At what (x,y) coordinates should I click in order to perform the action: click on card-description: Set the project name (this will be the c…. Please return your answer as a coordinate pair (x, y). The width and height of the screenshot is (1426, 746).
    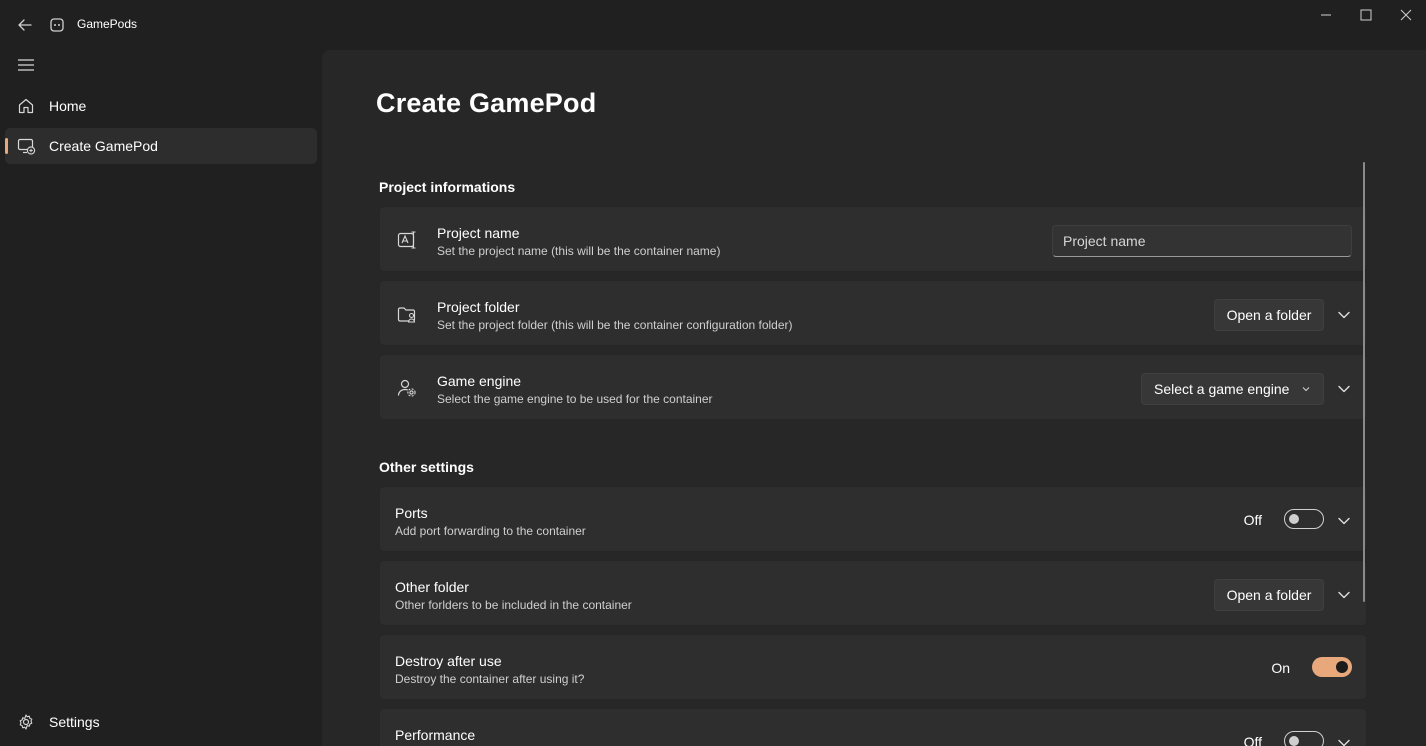
    Looking at the image, I should click on (579, 251).